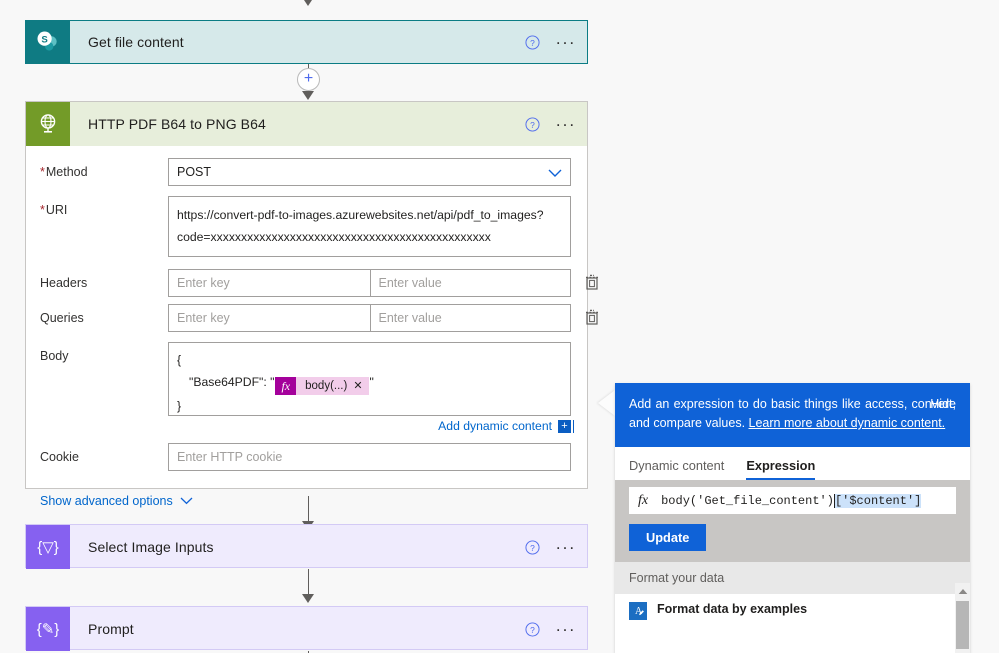 This screenshot has width=999, height=653. What do you see at coordinates (676, 469) in the screenshot?
I see `tab-dynamic-content: Dynamic content` at bounding box center [676, 469].